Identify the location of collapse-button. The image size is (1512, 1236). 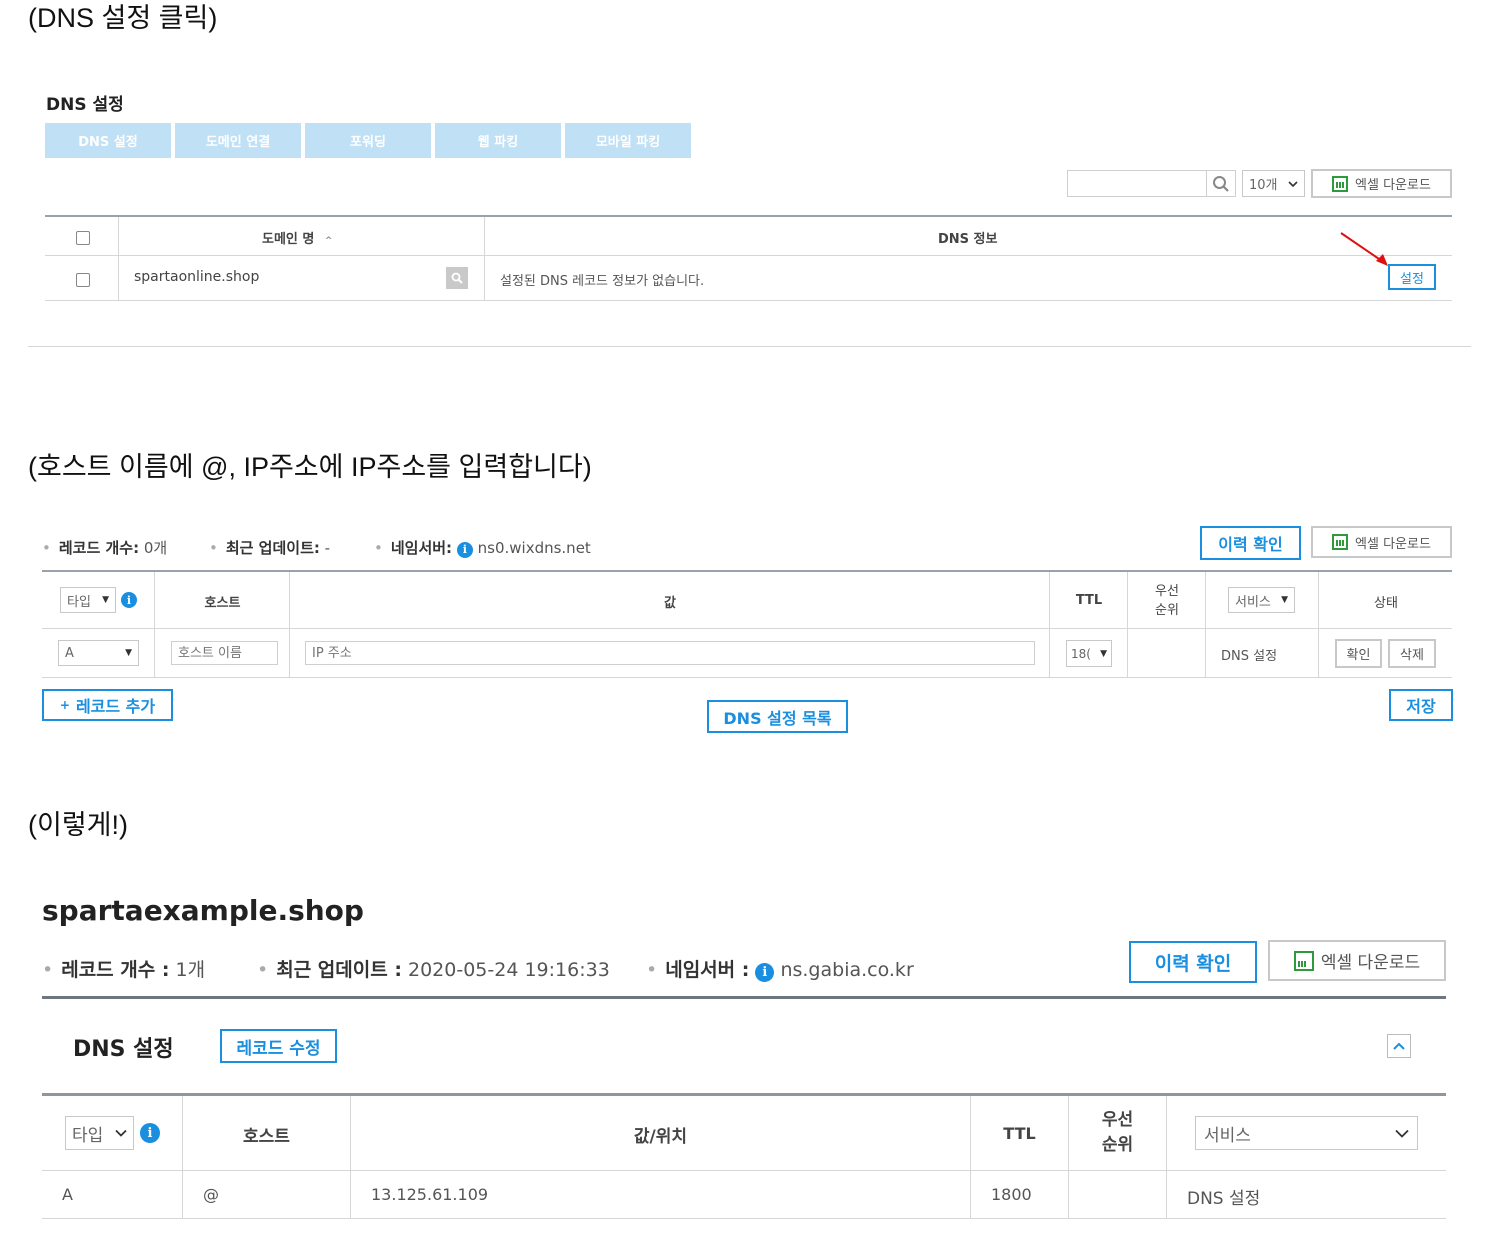
(1399, 1046).